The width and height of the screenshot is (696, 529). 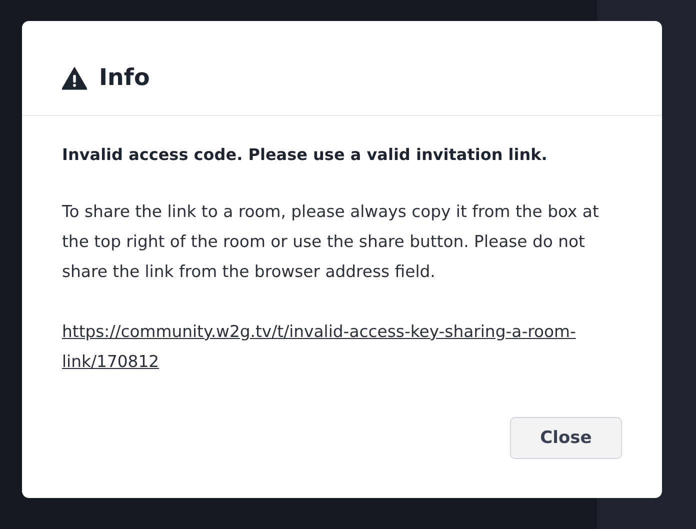 What do you see at coordinates (74, 78) in the screenshot?
I see `warning-icon` at bounding box center [74, 78].